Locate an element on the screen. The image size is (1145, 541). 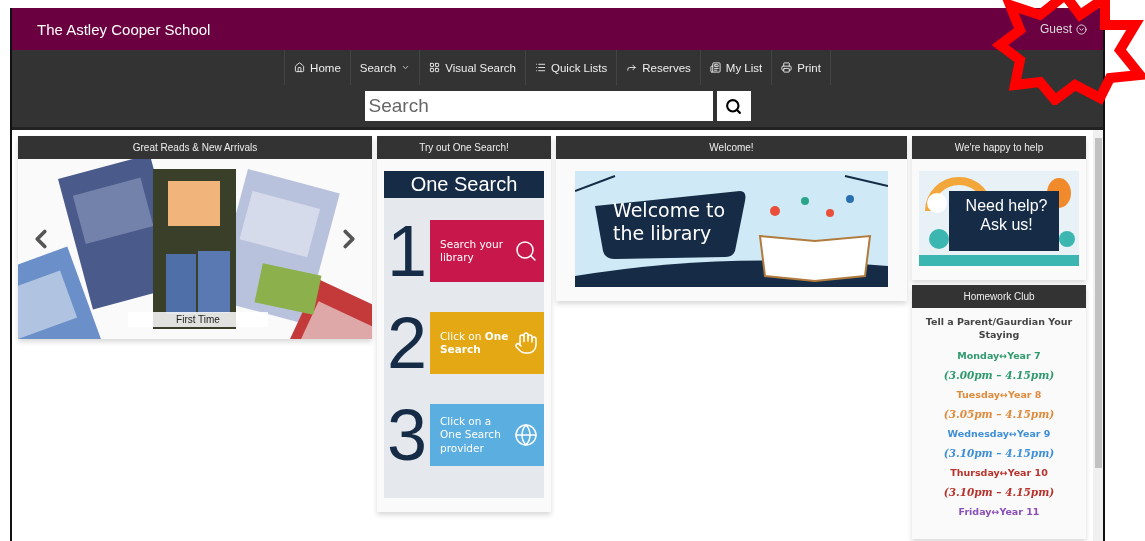
day-text: Tuesday↔Year 8 is located at coordinates (999, 394).